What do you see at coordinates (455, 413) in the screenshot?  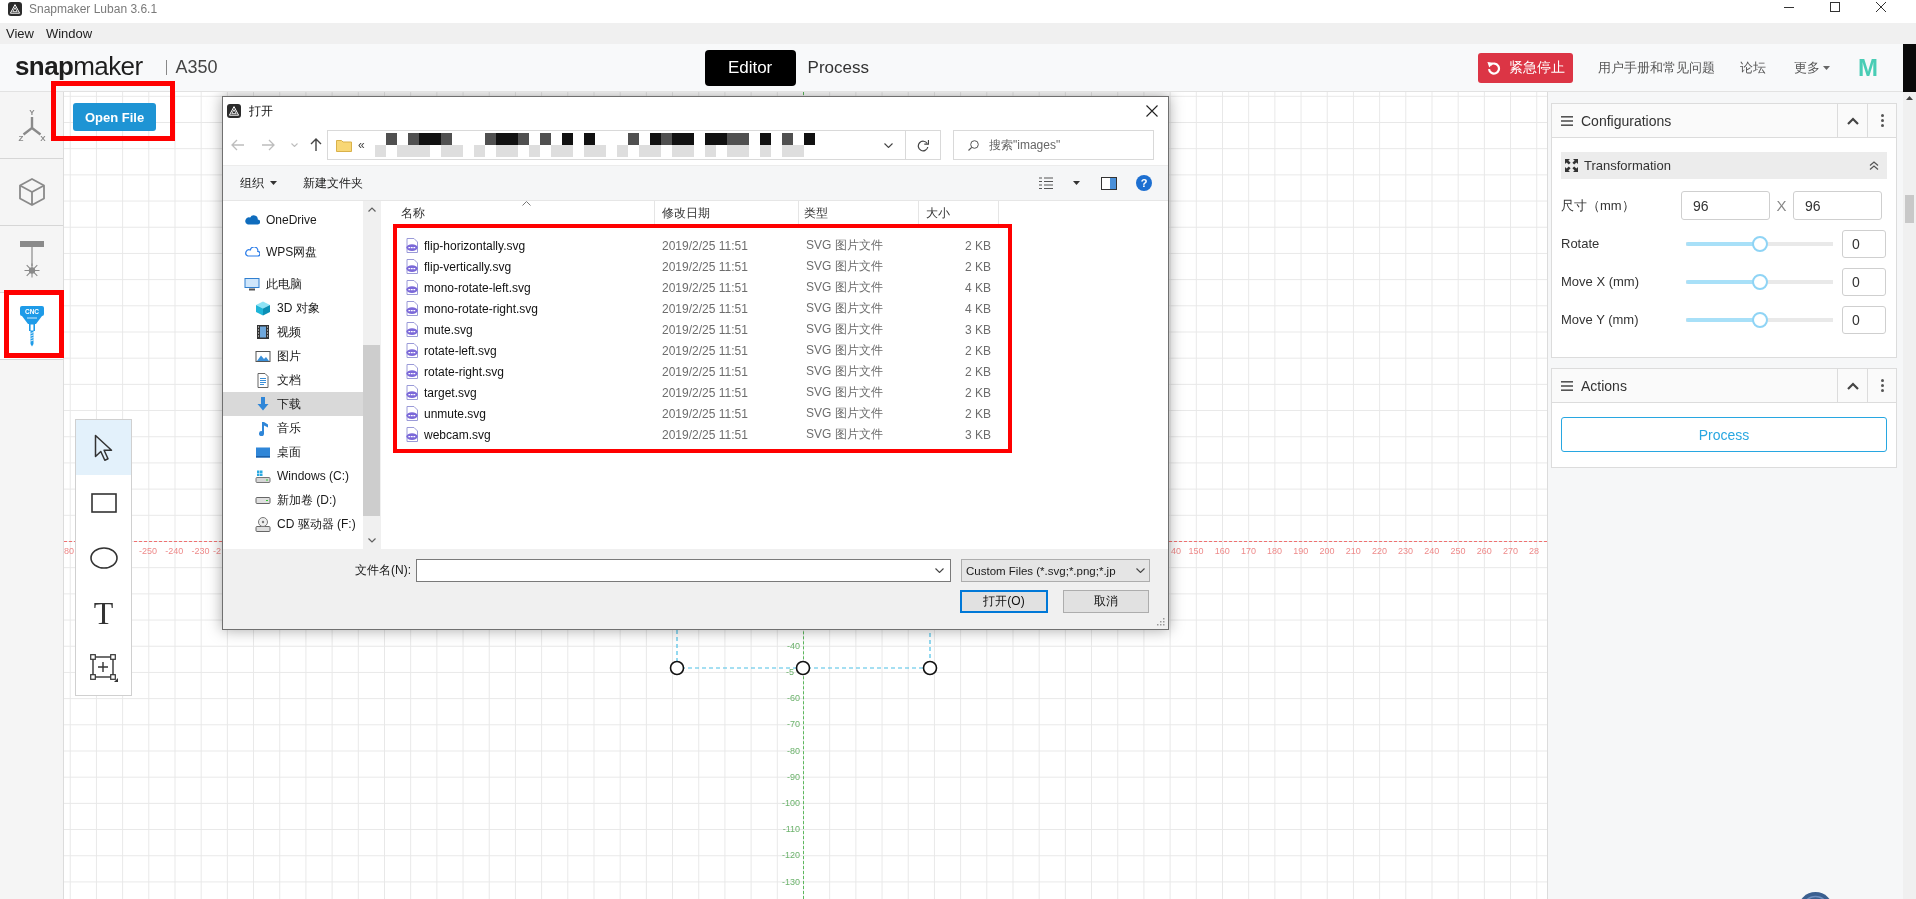 I see `file-name: unmute.svg` at bounding box center [455, 413].